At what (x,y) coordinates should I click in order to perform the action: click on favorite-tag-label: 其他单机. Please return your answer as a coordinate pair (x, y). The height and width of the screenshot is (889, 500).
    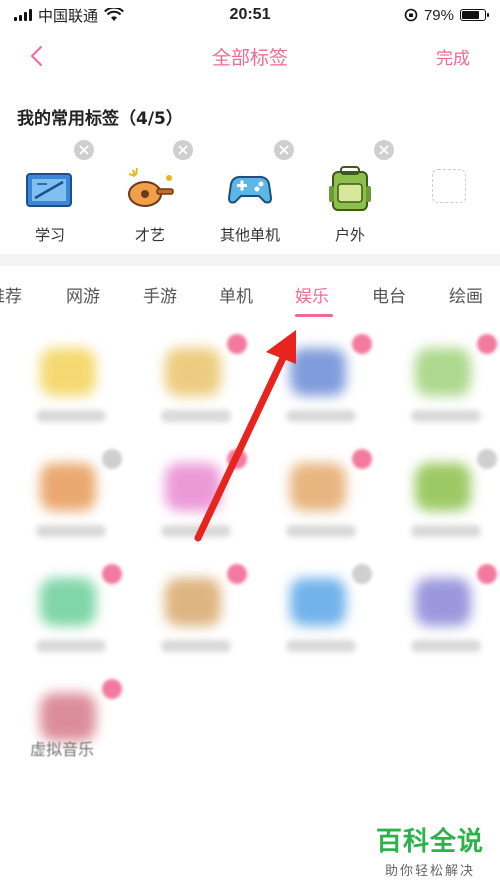
    Looking at the image, I should click on (249, 235).